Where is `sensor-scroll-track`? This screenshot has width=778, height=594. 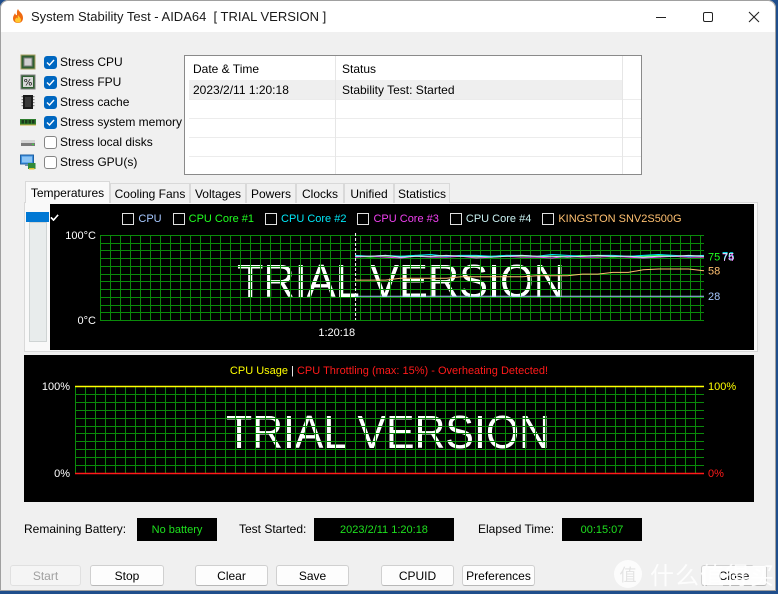
sensor-scroll-track is located at coordinates (38, 282).